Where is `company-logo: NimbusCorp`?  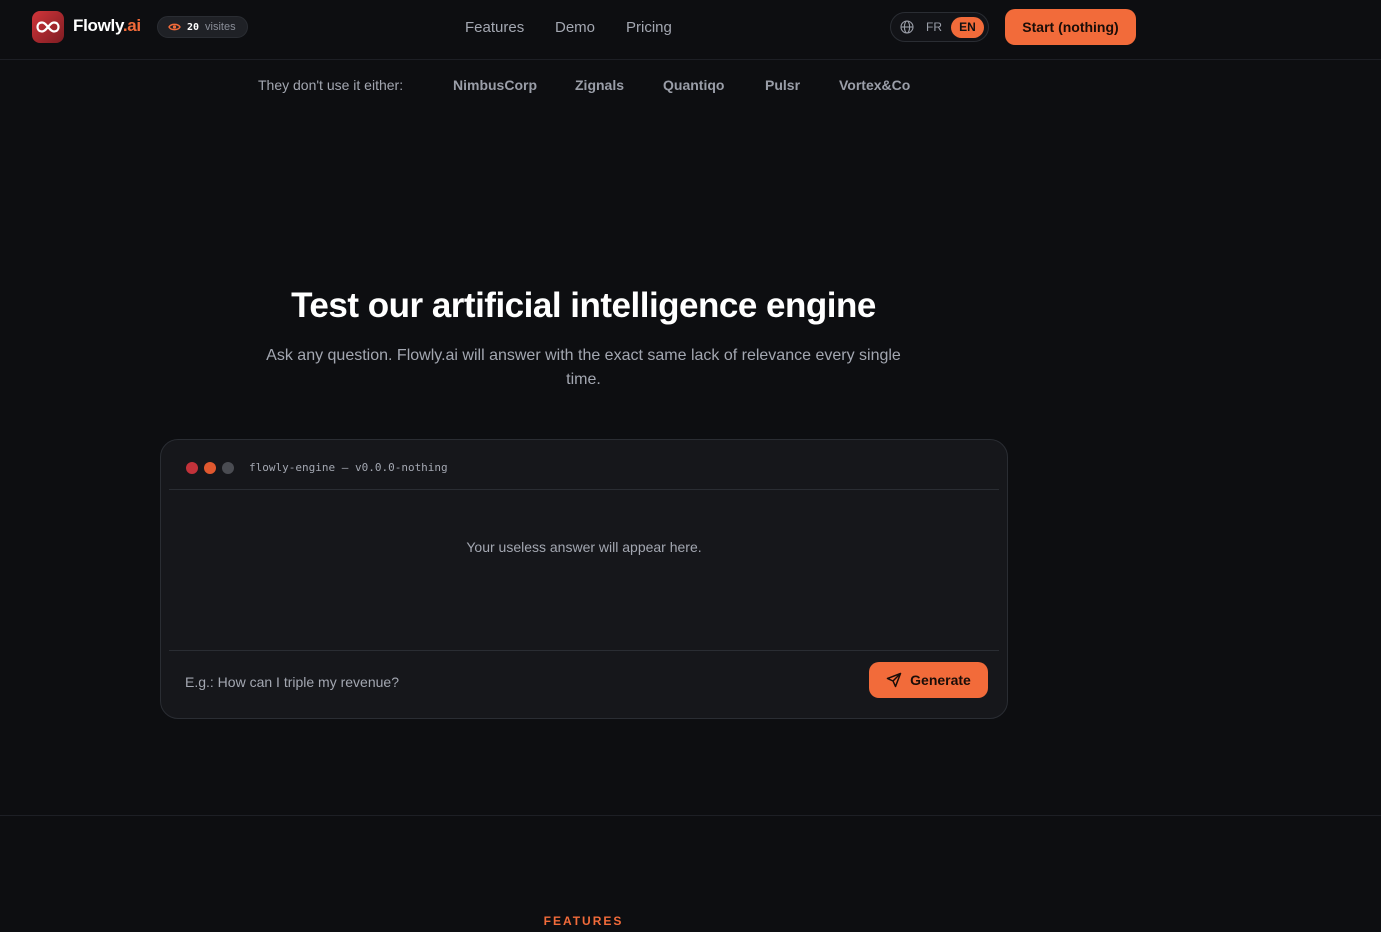 company-logo: NimbusCorp is located at coordinates (495, 85).